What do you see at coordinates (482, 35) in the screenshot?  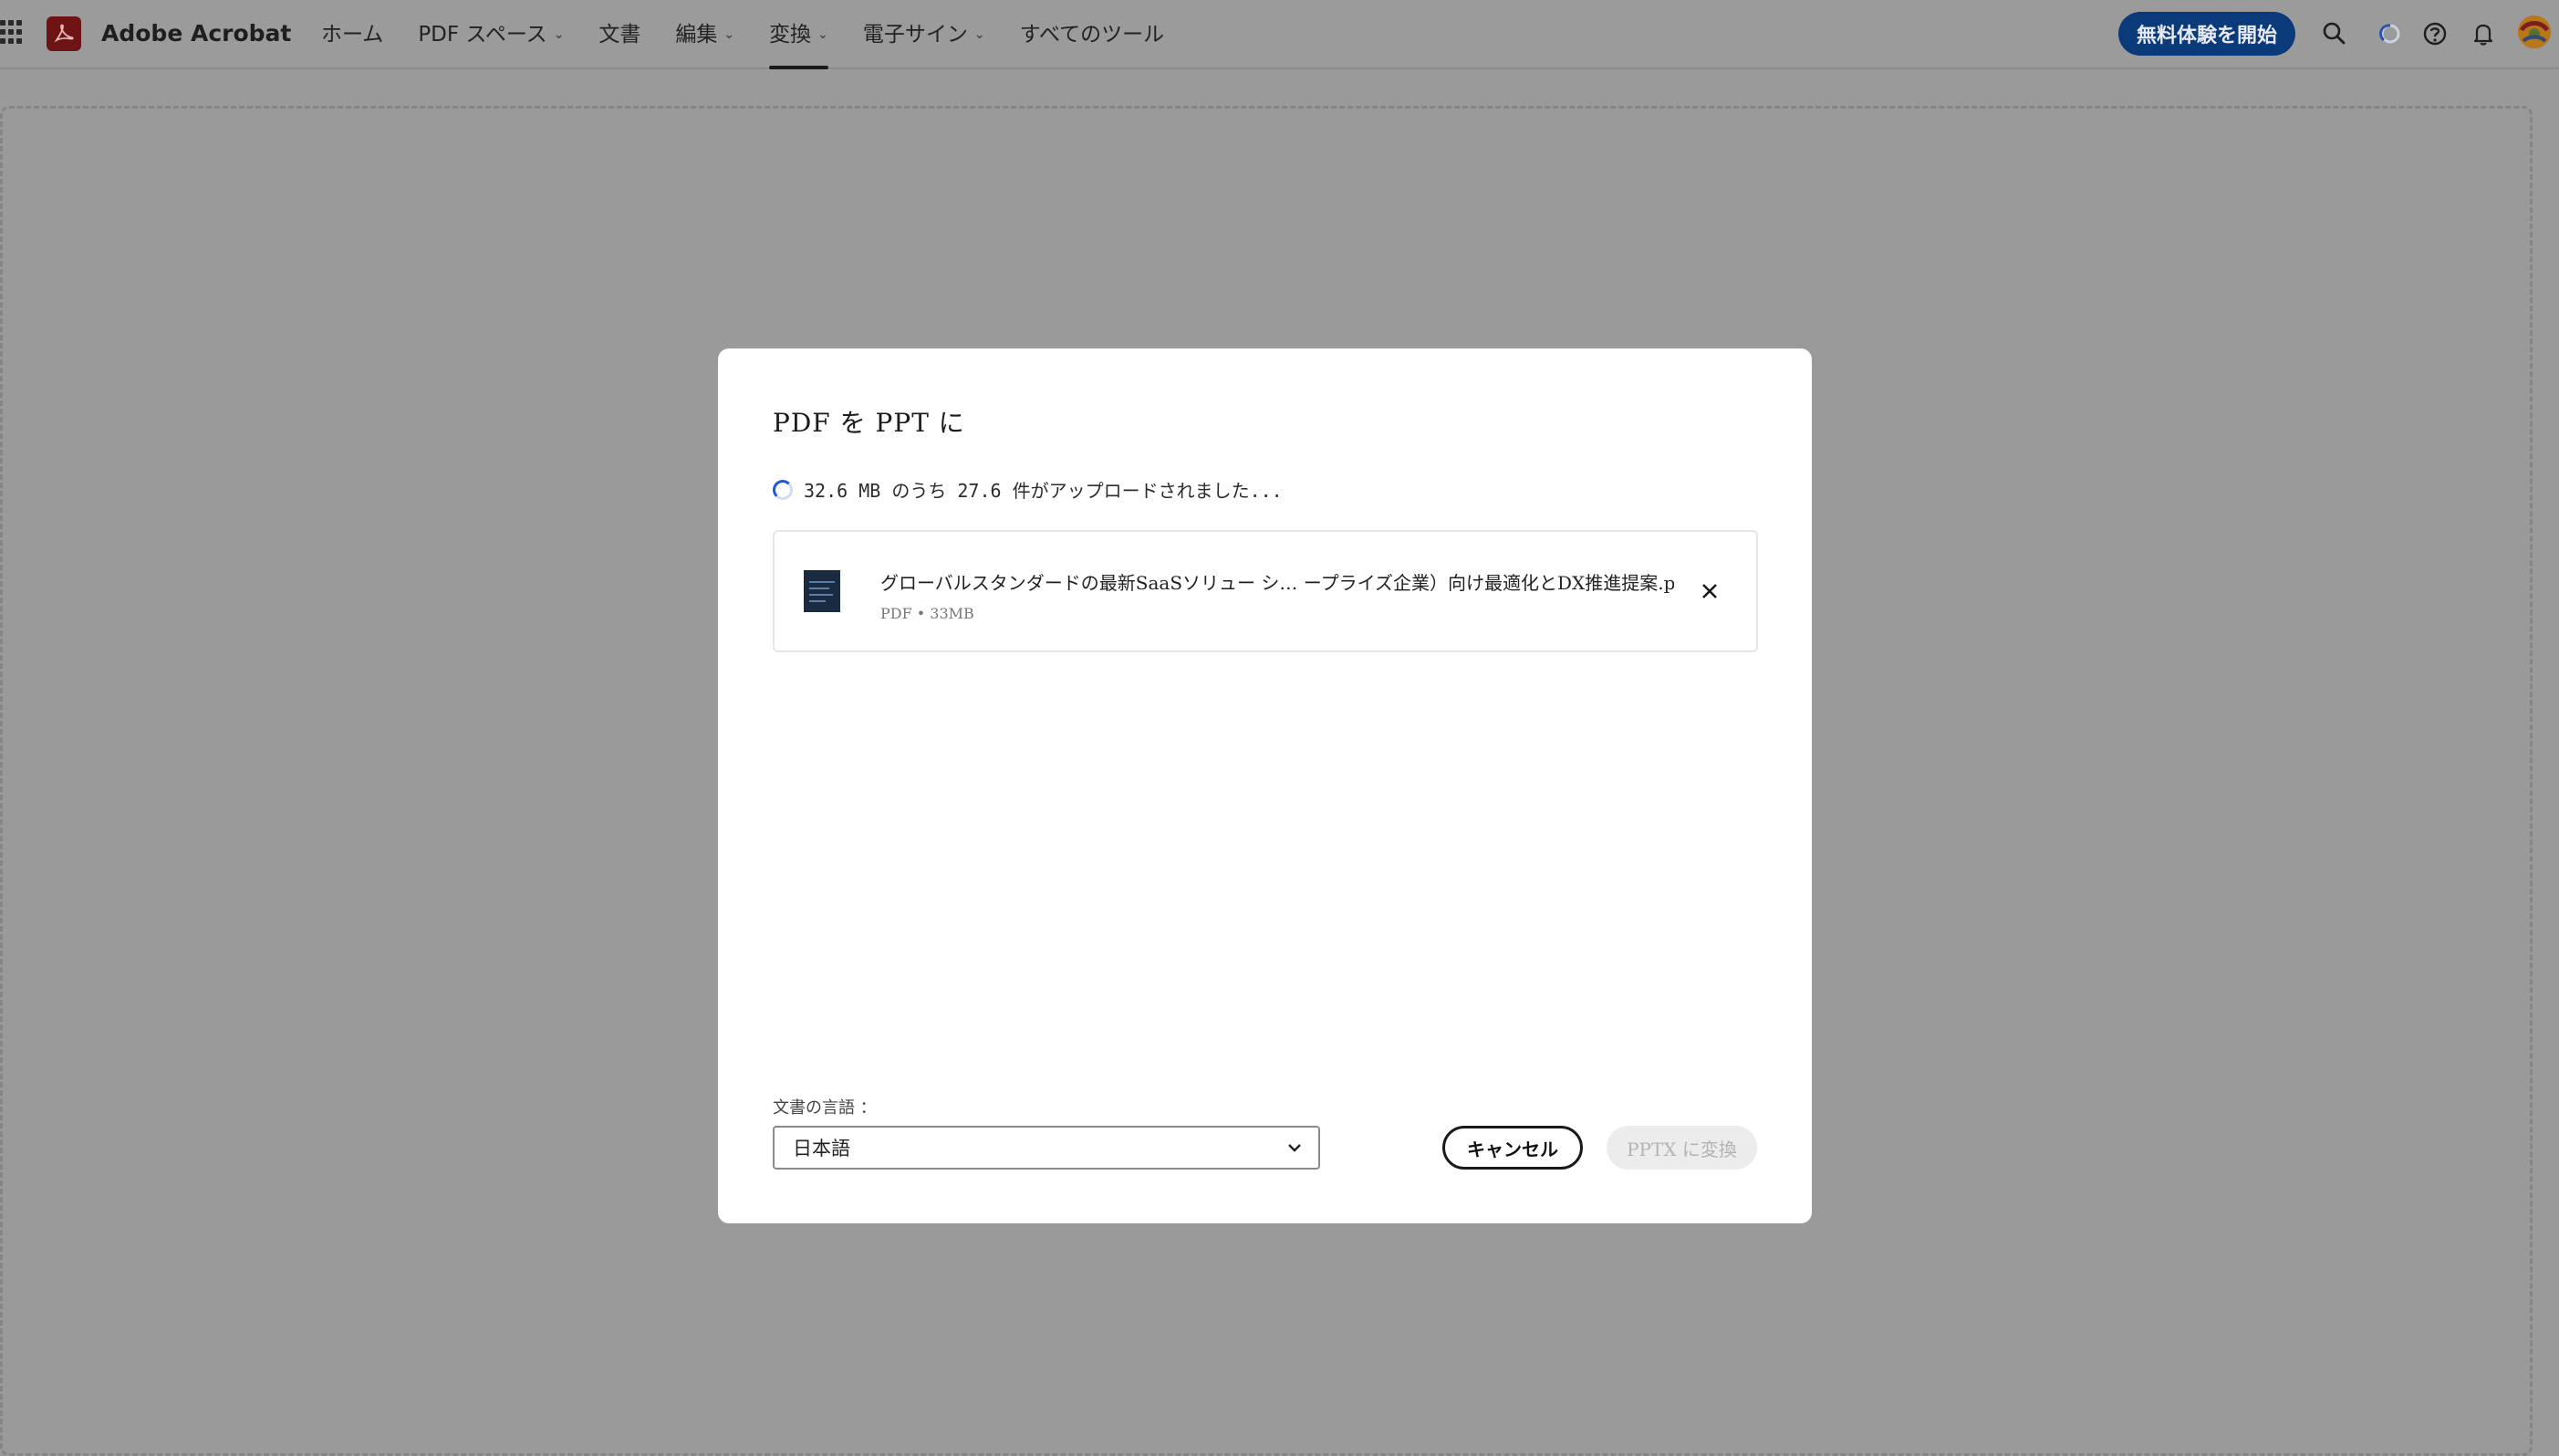 I see `nav-item-label: PDF スペース` at bounding box center [482, 35].